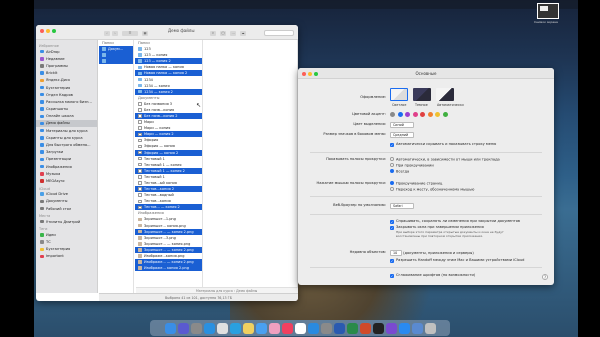  I want to click on scrollbars-auto-radio, so click(392, 159).